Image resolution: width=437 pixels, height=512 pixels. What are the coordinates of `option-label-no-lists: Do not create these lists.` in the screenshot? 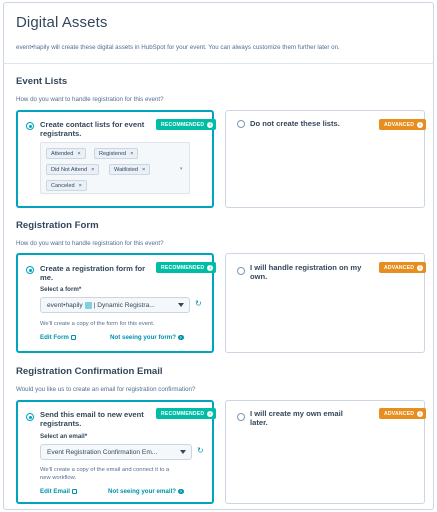 It's located at (295, 123).